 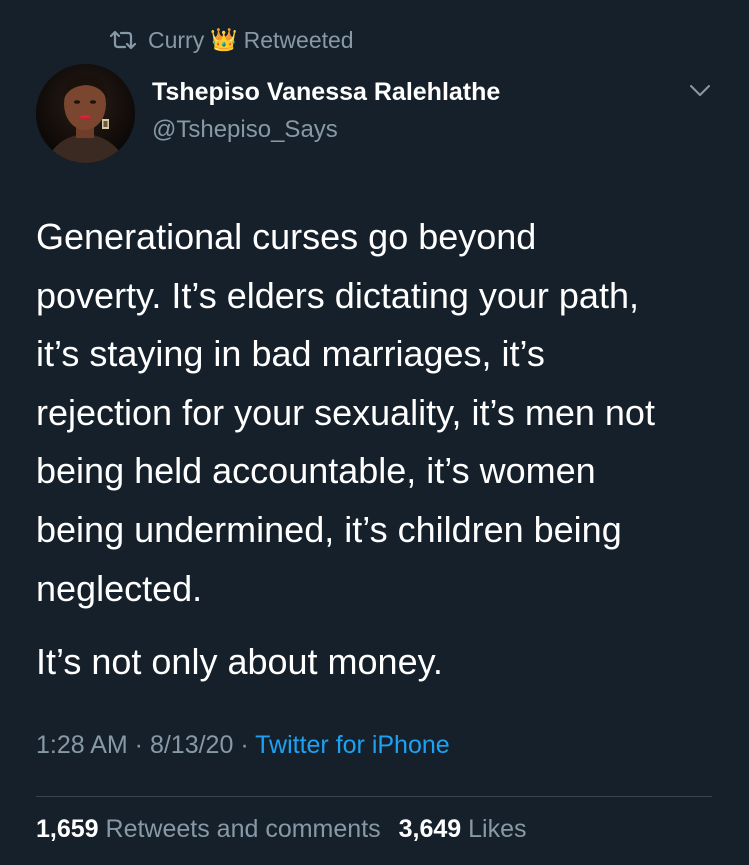 What do you see at coordinates (374, 796) in the screenshot?
I see `divider` at bounding box center [374, 796].